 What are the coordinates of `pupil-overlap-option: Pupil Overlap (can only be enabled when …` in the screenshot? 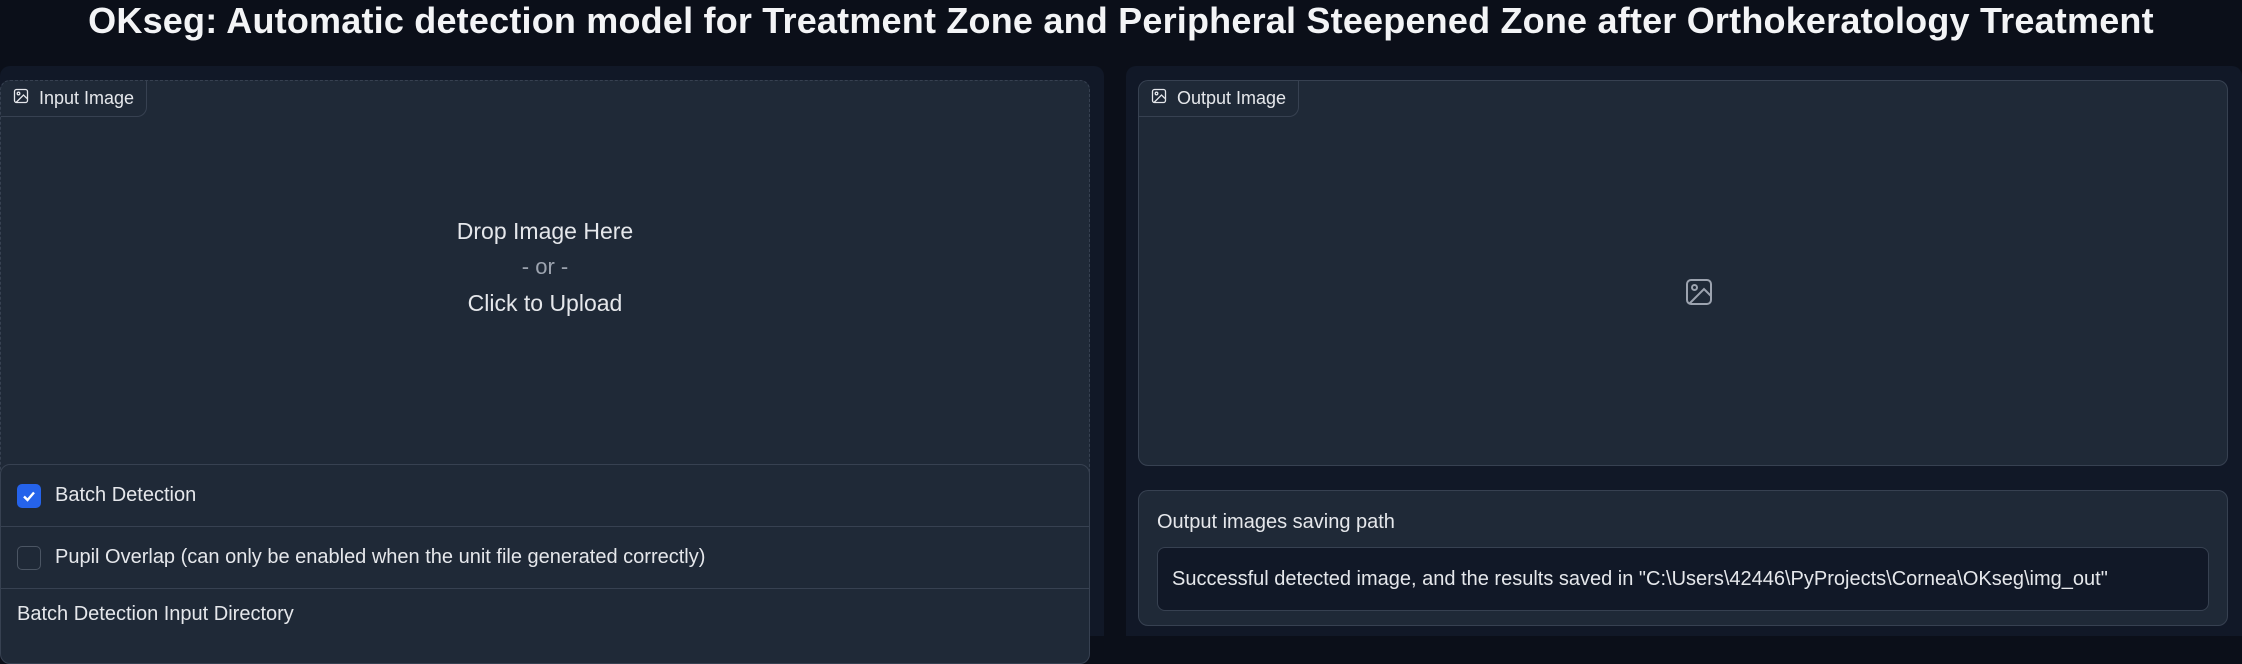 It's located at (545, 558).